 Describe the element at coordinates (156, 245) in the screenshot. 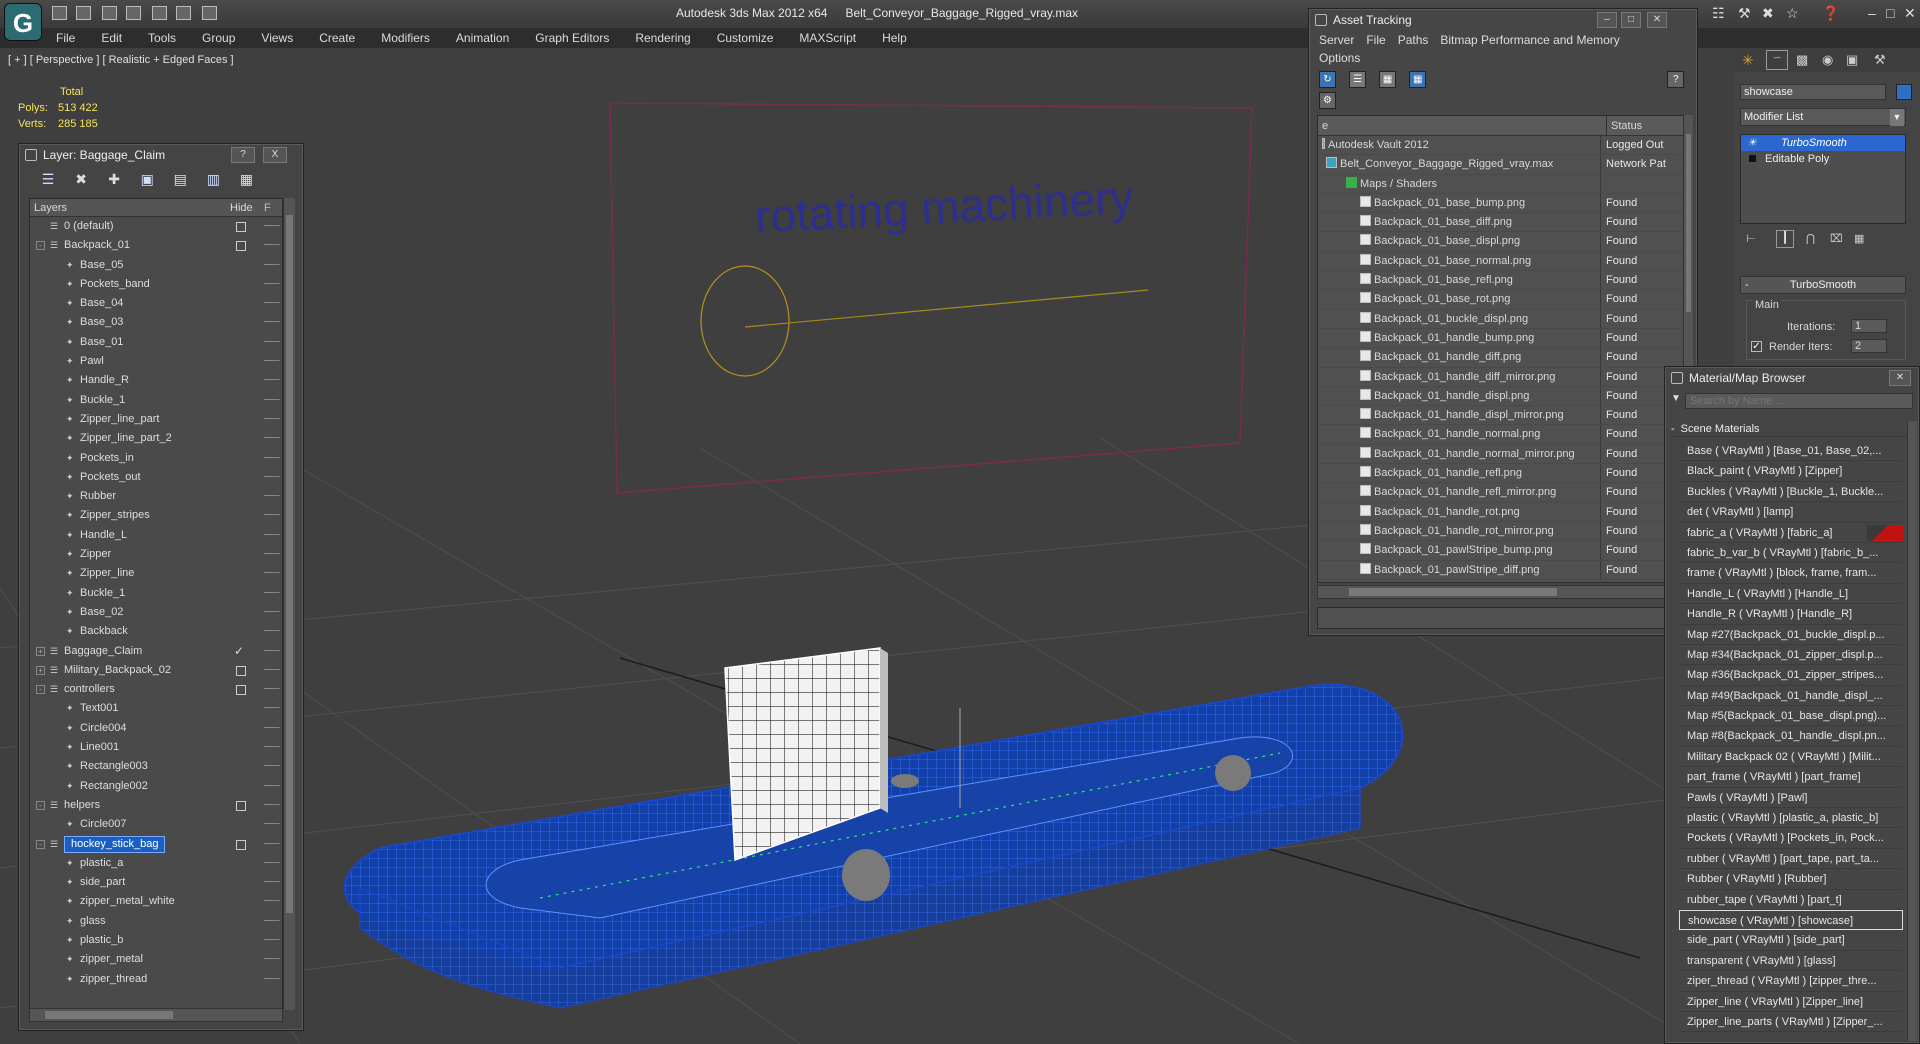

I see `layer-row: - ☰ Backpack_01 ──` at that location.